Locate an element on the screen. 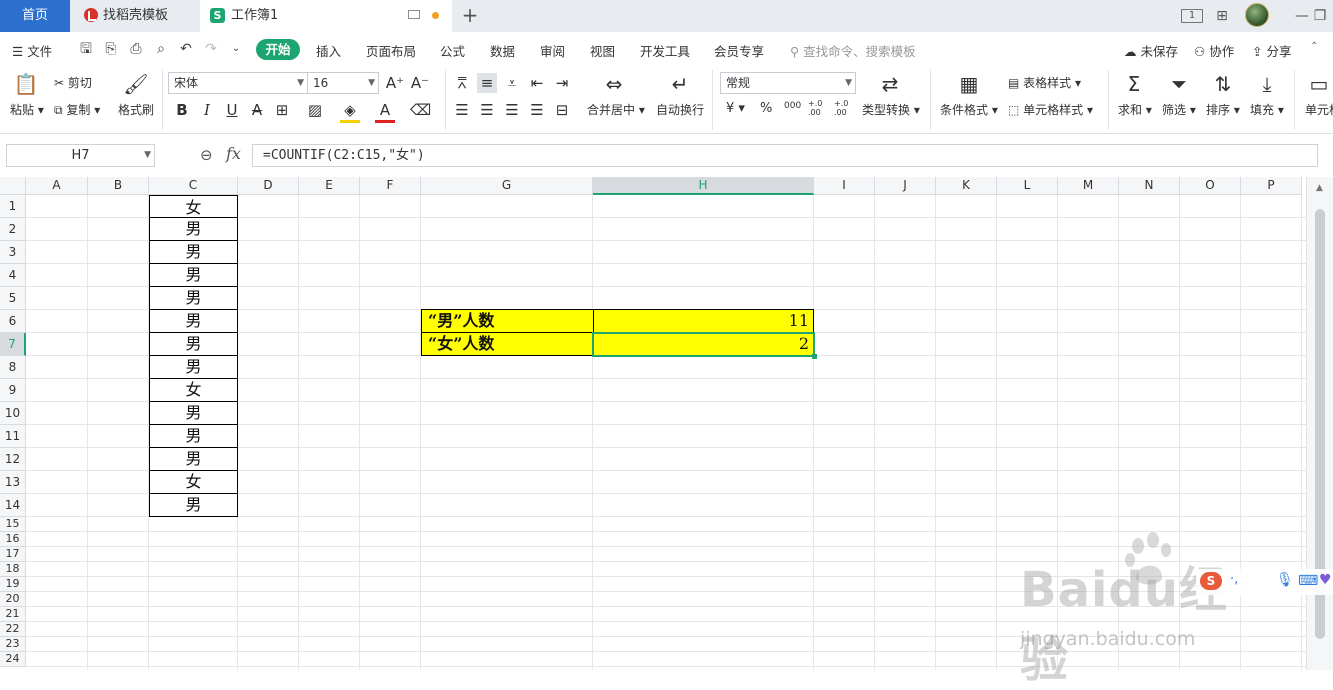 This screenshot has height=690, width=1333. minimize-icon: — is located at coordinates (1302, 16).